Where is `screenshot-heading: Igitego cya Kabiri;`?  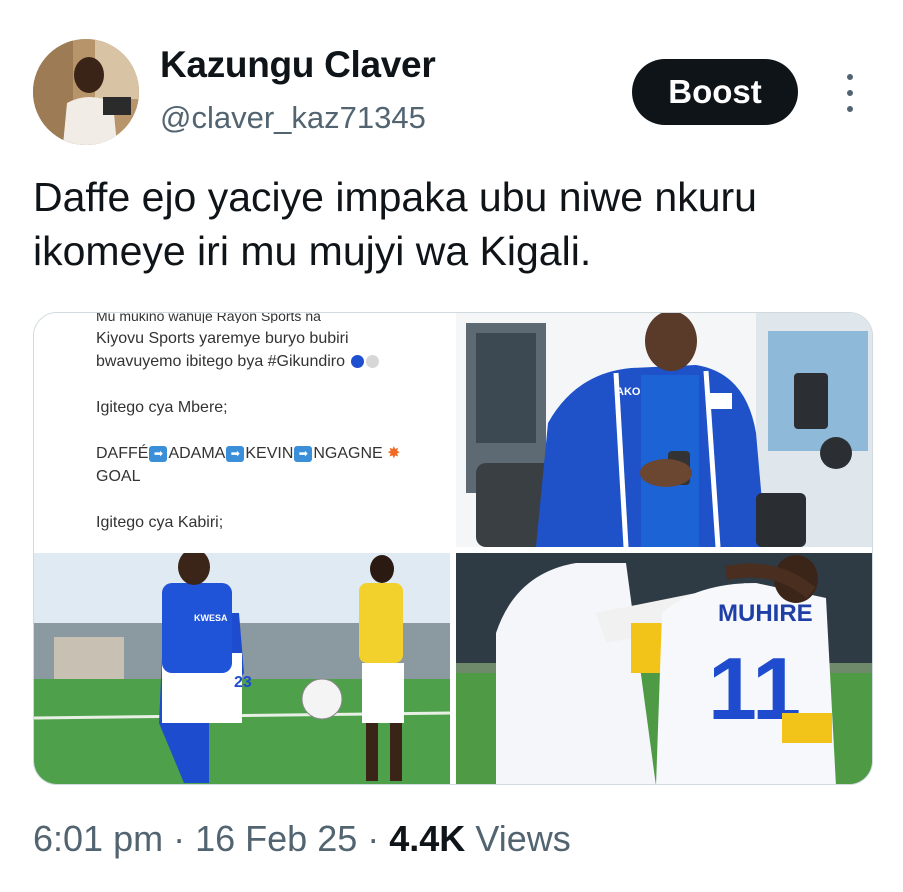 screenshot-heading: Igitego cya Kabiri; is located at coordinates (160, 522).